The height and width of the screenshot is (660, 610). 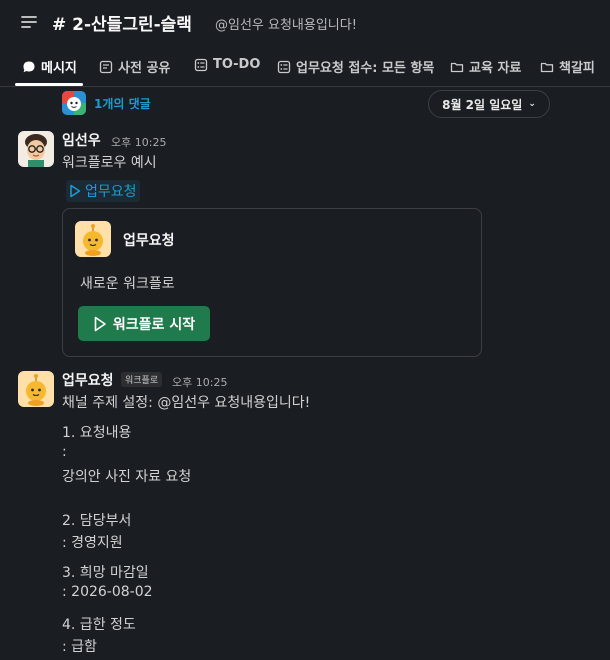 I want to click on channel-header: # 2-산들그린-슬랙 @임선우 요청내용입니다!, so click(x=305, y=22).